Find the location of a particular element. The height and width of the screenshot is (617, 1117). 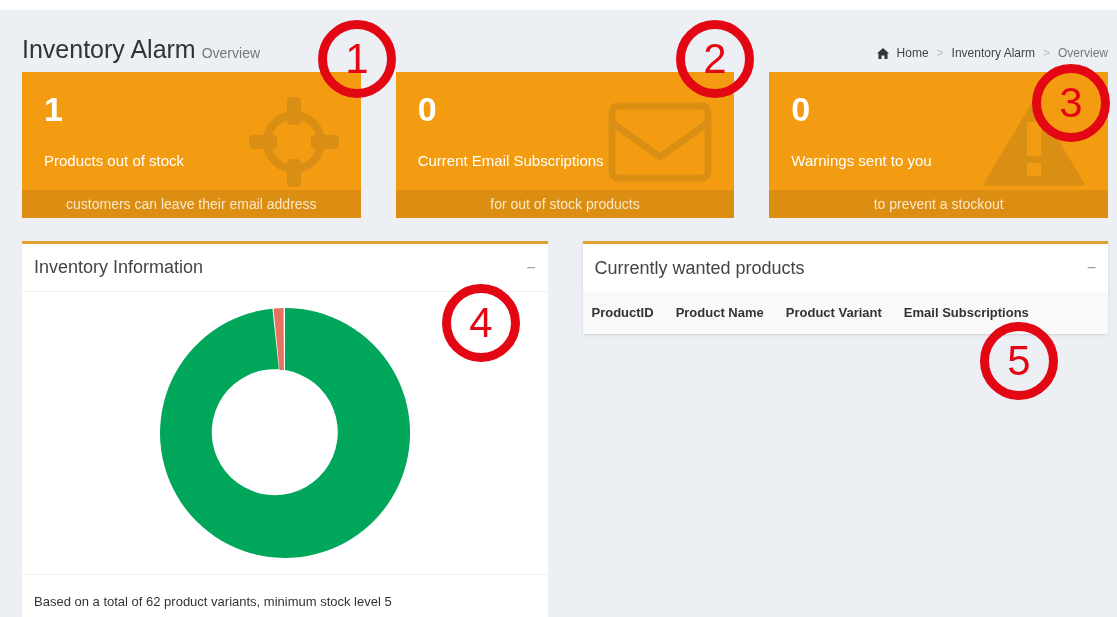

callout-marker: 5 is located at coordinates (1019, 361).